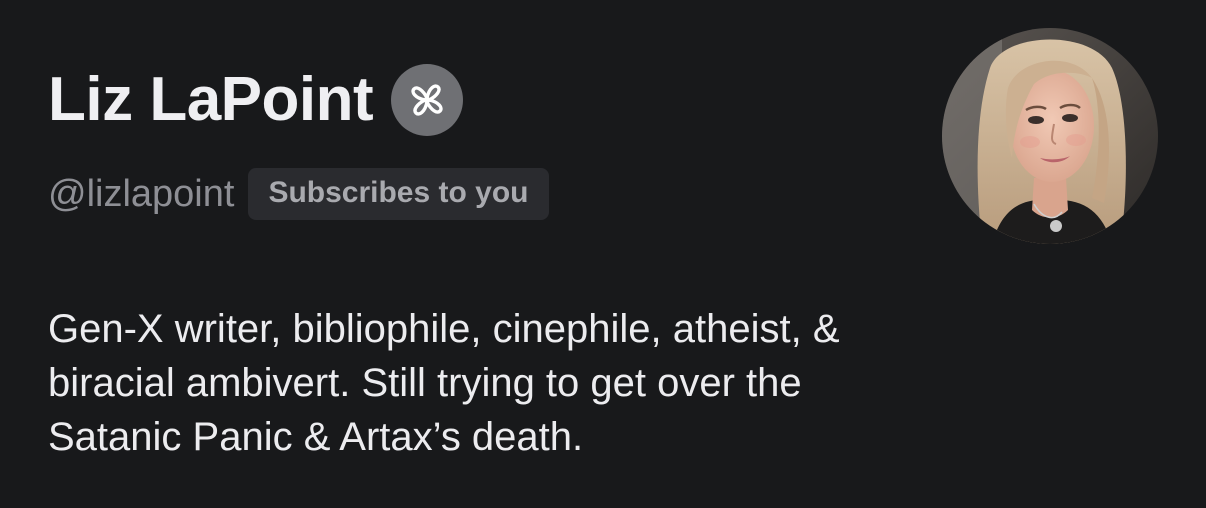 The width and height of the screenshot is (1206, 508). I want to click on avatar, so click(1050, 136).